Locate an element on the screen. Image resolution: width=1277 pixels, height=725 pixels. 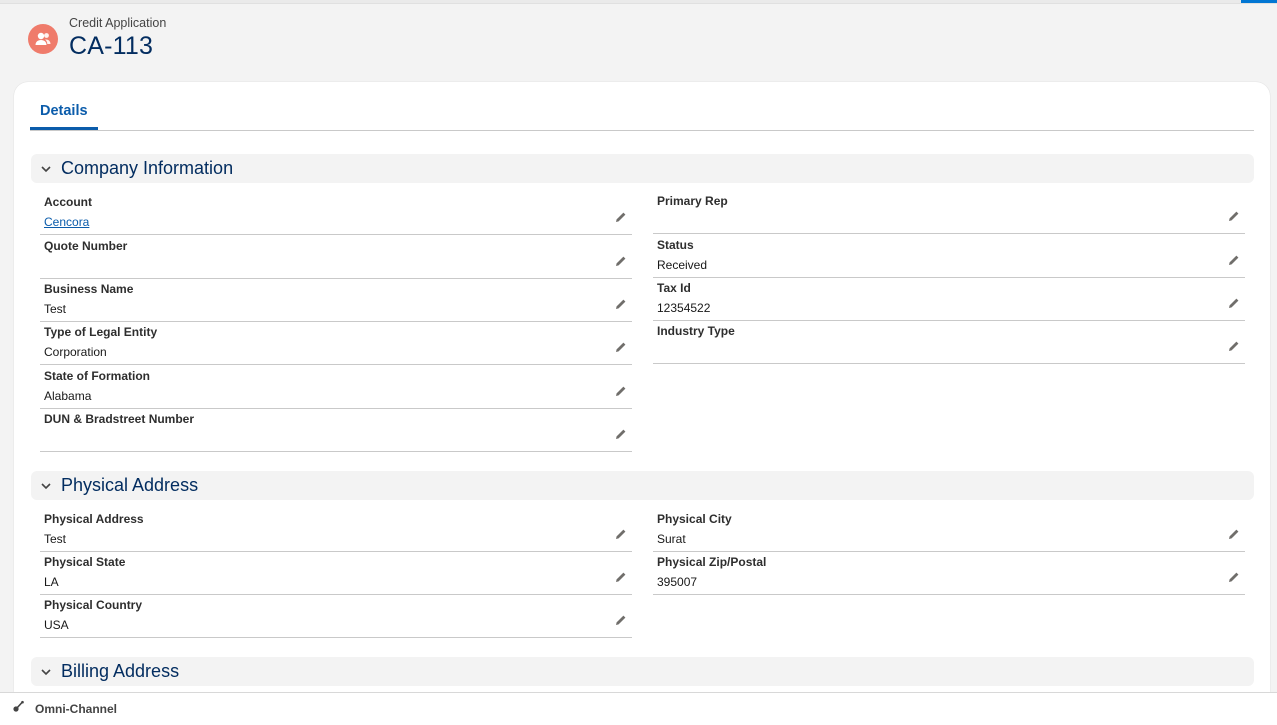
field-status: Status Received is located at coordinates (949, 256).